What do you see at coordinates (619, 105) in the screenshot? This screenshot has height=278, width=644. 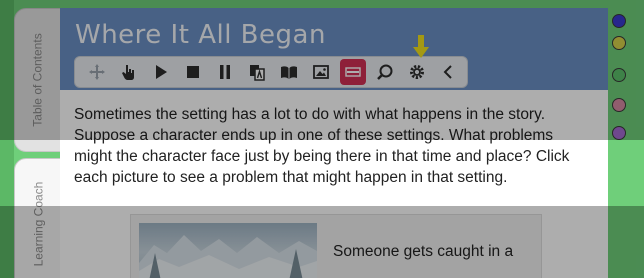 I see `nav-dot-pink` at bounding box center [619, 105].